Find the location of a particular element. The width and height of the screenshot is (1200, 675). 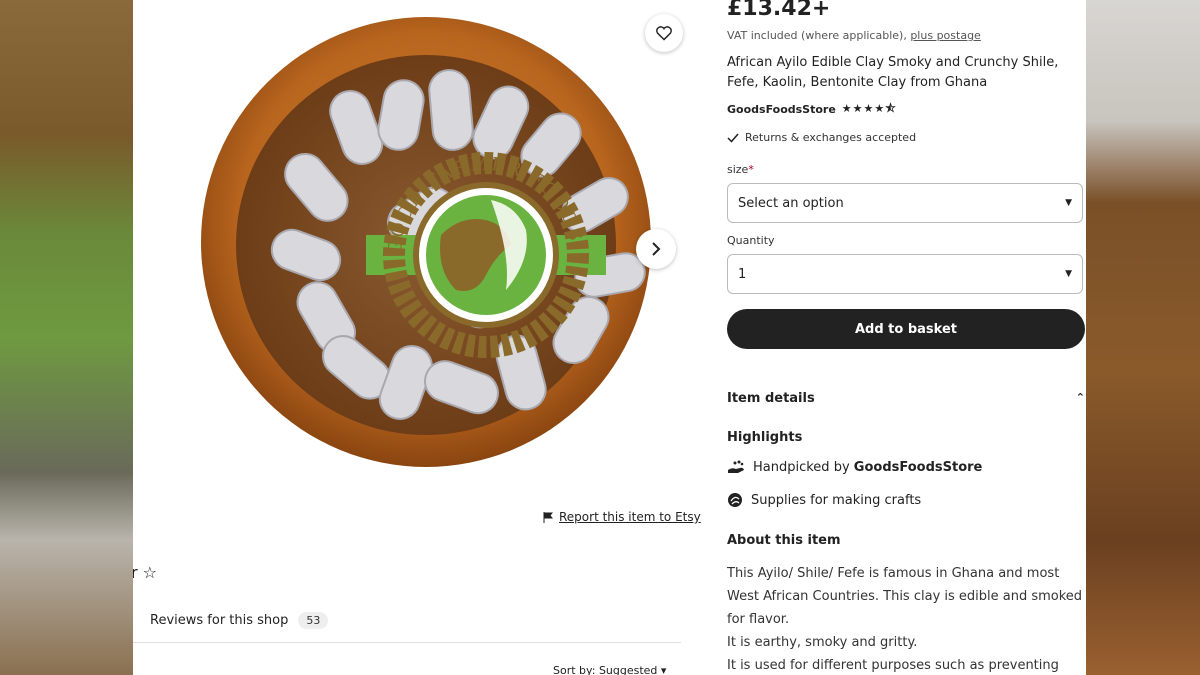

quantity-select: 1 ▼ is located at coordinates (905, 274).